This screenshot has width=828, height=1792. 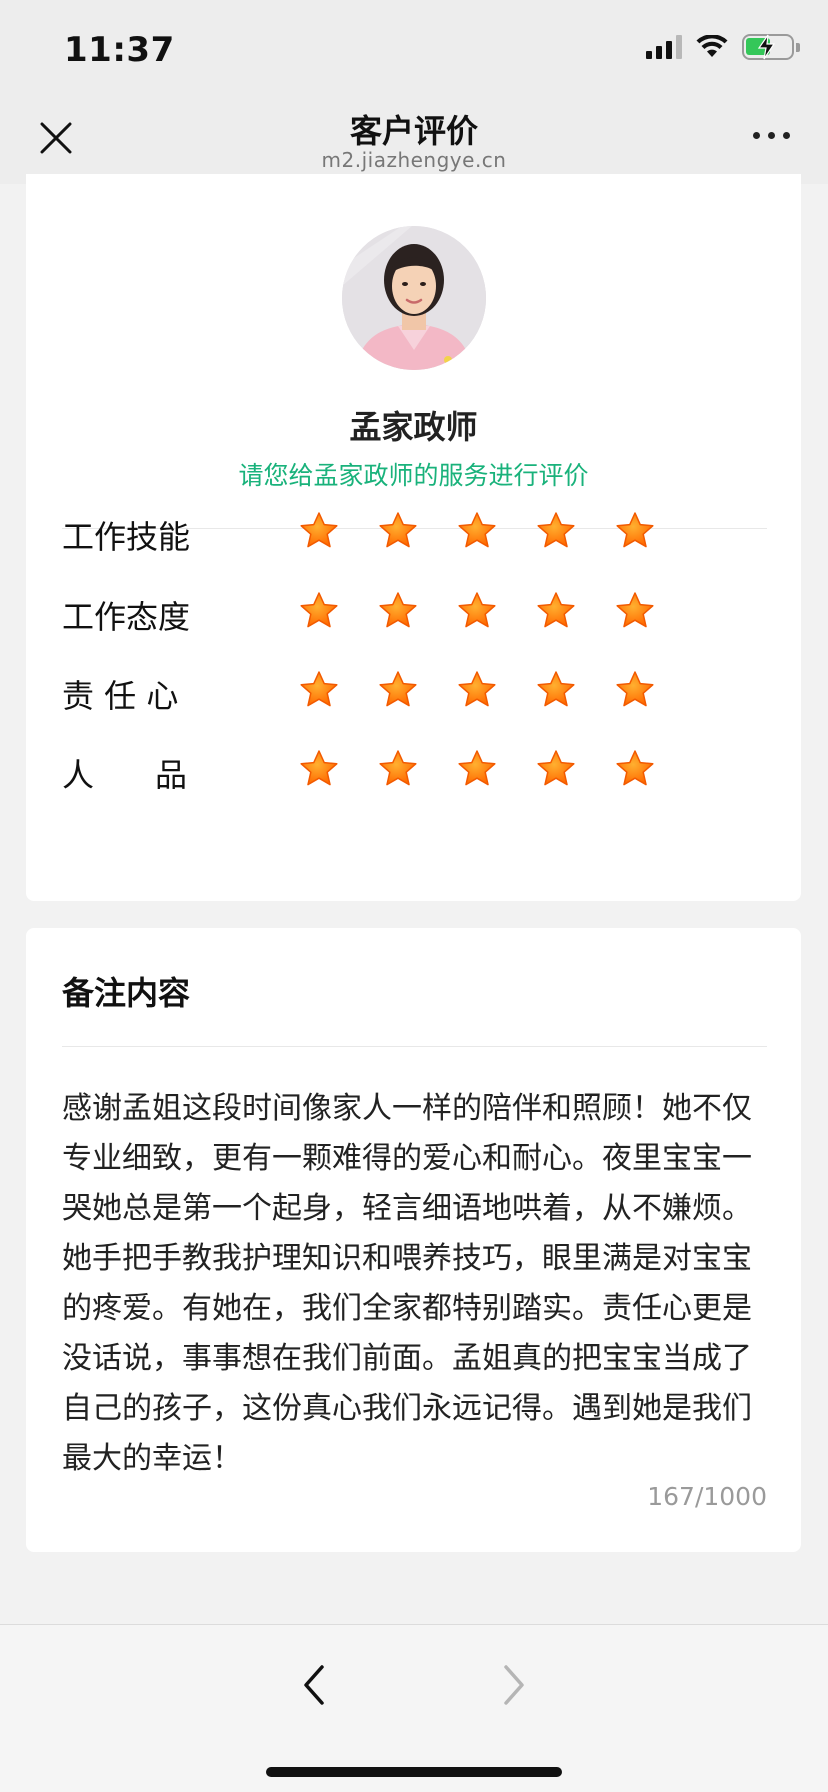 I want to click on page-title: 客户评价, so click(x=413, y=131).